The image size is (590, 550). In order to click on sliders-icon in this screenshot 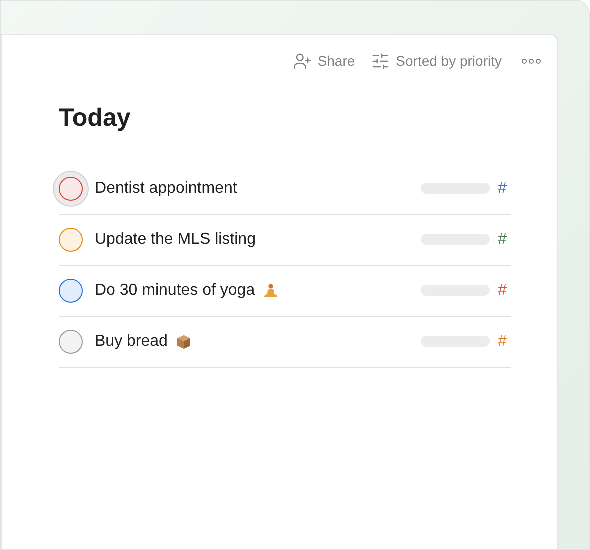, I will do `click(380, 61)`.